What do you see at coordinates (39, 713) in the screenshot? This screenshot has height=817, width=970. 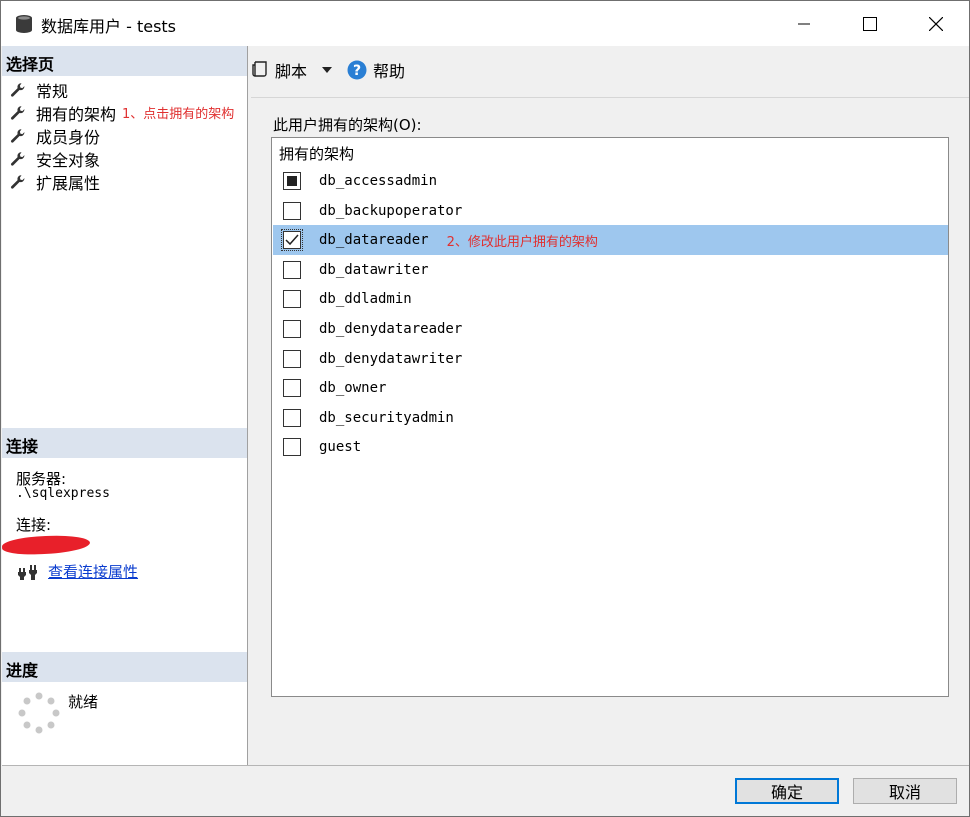 I see `progress-spinner-icon` at bounding box center [39, 713].